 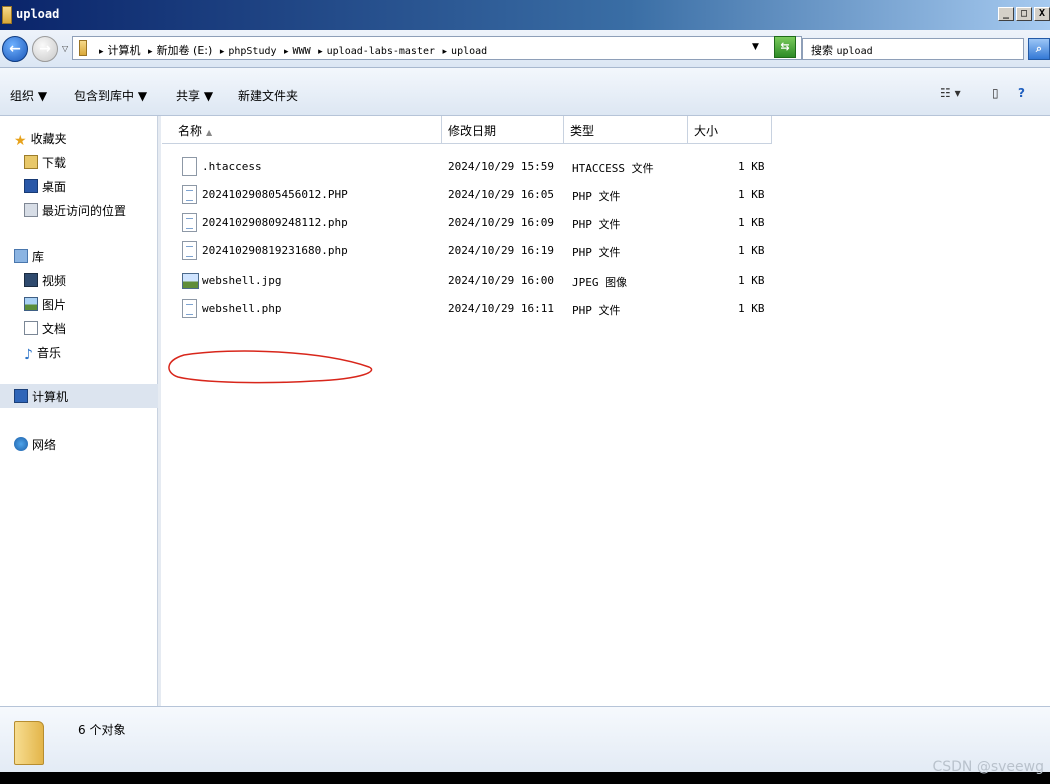 I want to click on file-modified: 2024/10/29 16:00, so click(x=501, y=280).